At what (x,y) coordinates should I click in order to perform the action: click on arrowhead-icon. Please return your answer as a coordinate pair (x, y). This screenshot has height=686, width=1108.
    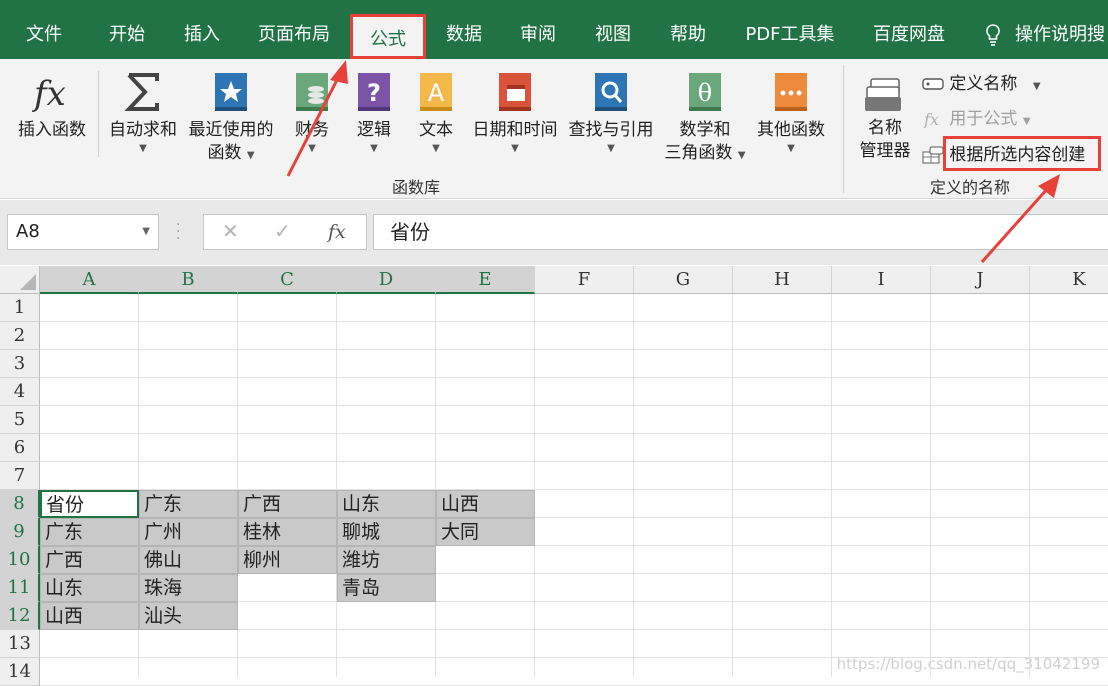
    Looking at the image, I should click on (339, 72).